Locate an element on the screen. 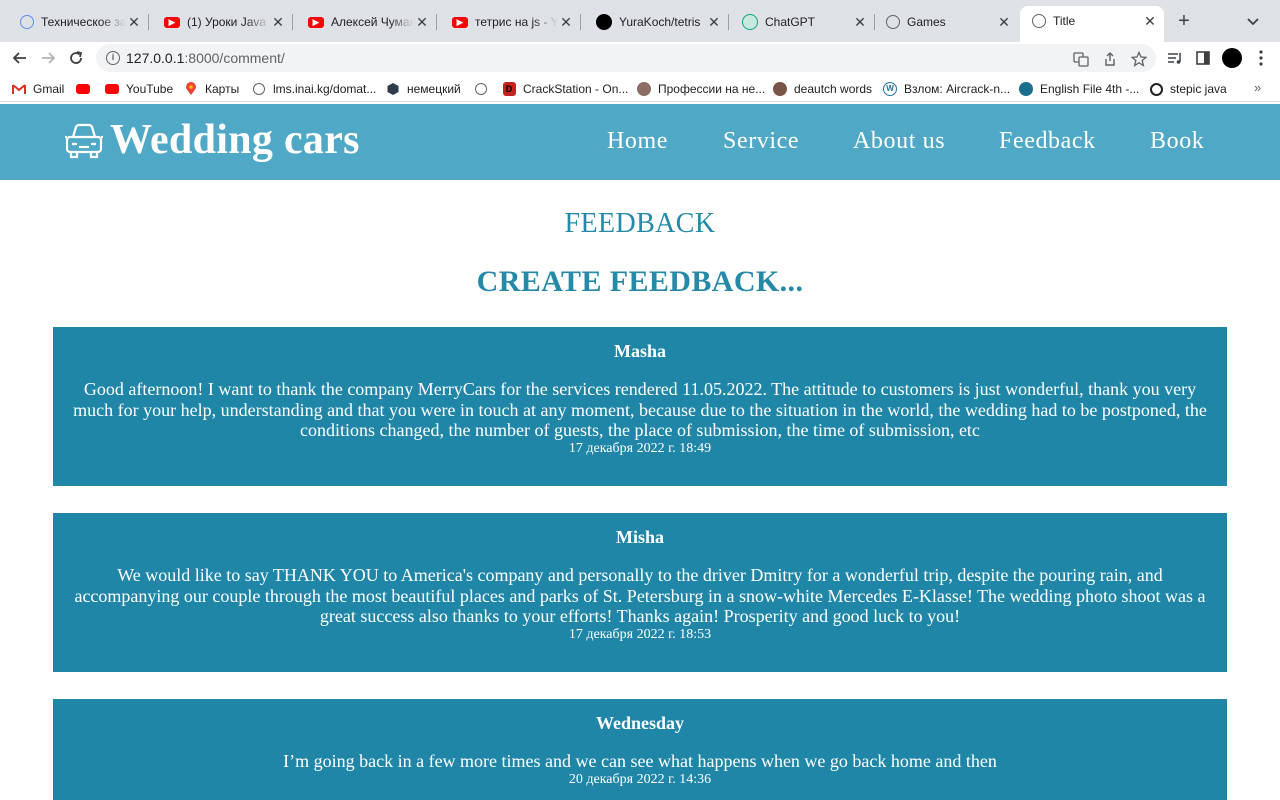  bookmark-maps: Карты is located at coordinates (211, 89).